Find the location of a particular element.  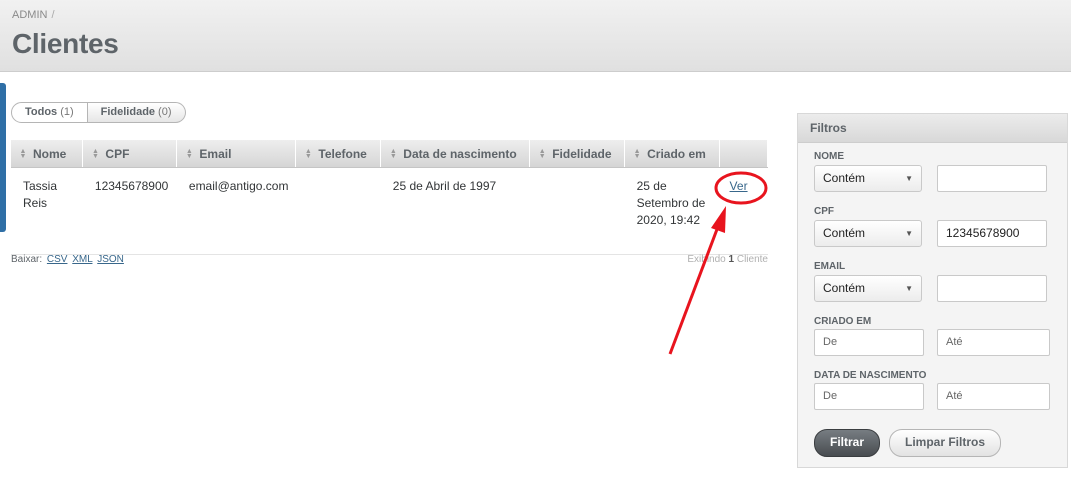

cell-email: email@antigo.com is located at coordinates (236, 211).